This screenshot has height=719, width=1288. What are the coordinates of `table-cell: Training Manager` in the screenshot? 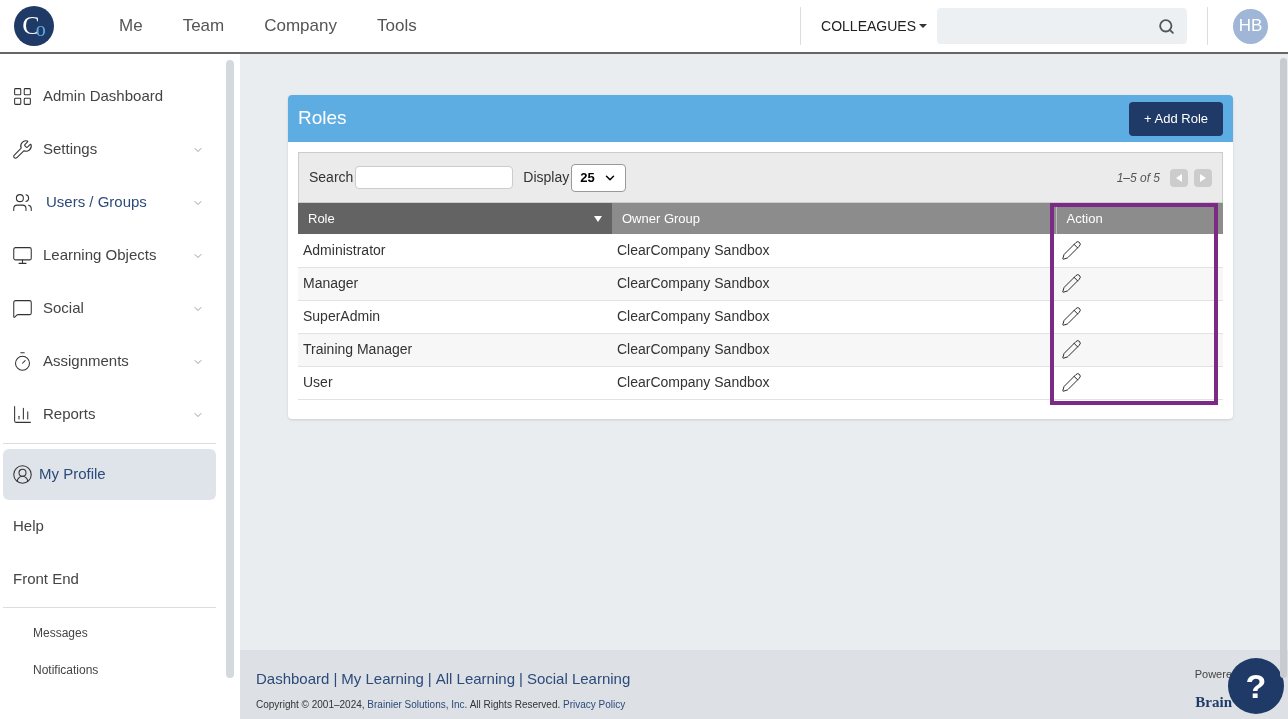 It's located at (455, 349).